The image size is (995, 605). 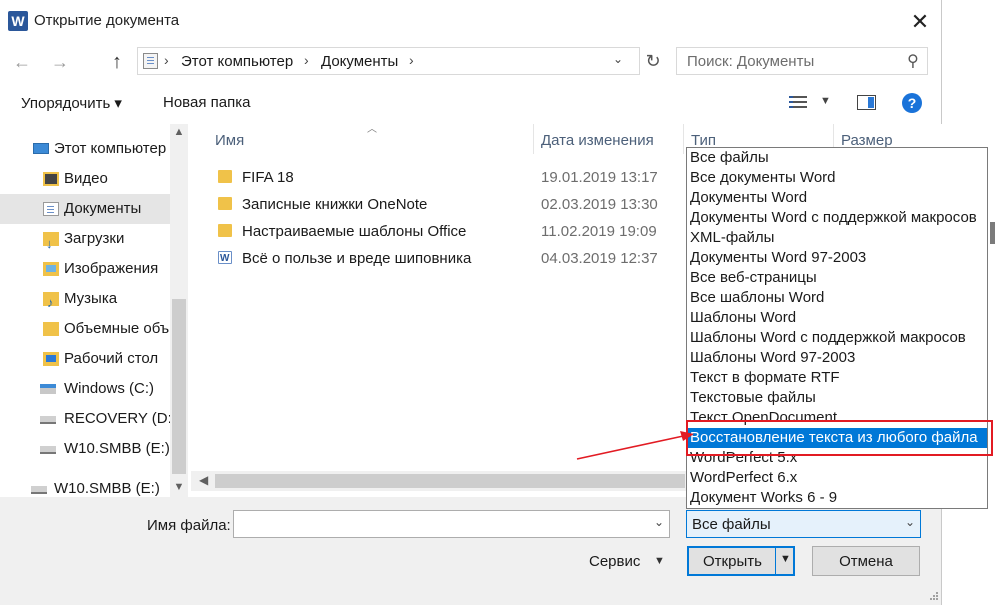 What do you see at coordinates (866, 102) in the screenshot?
I see `preview-pane-icon` at bounding box center [866, 102].